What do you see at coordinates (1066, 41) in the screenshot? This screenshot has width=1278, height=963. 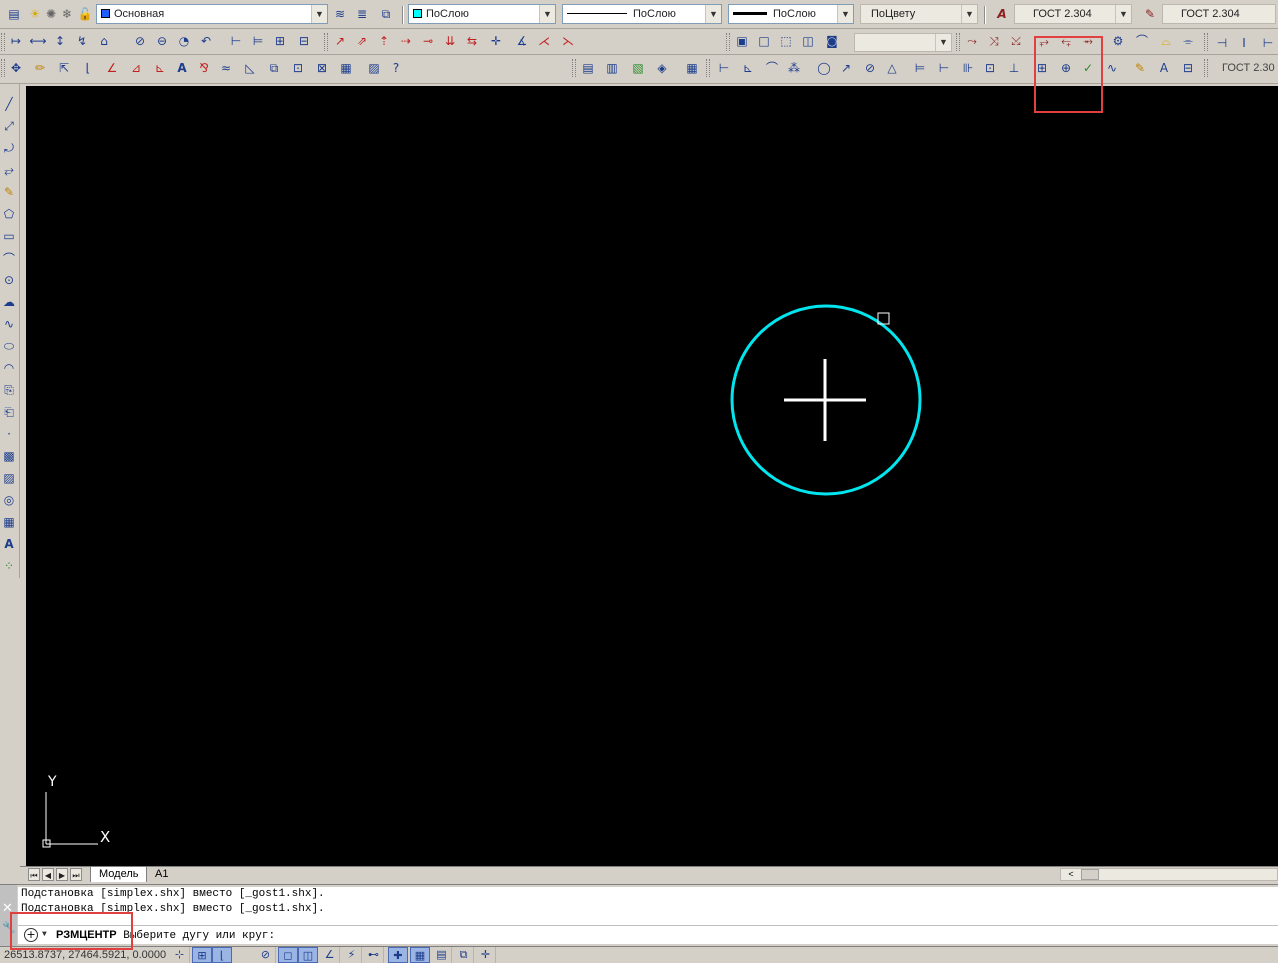 I see `dim-inspect-icon: ⥆` at bounding box center [1066, 41].